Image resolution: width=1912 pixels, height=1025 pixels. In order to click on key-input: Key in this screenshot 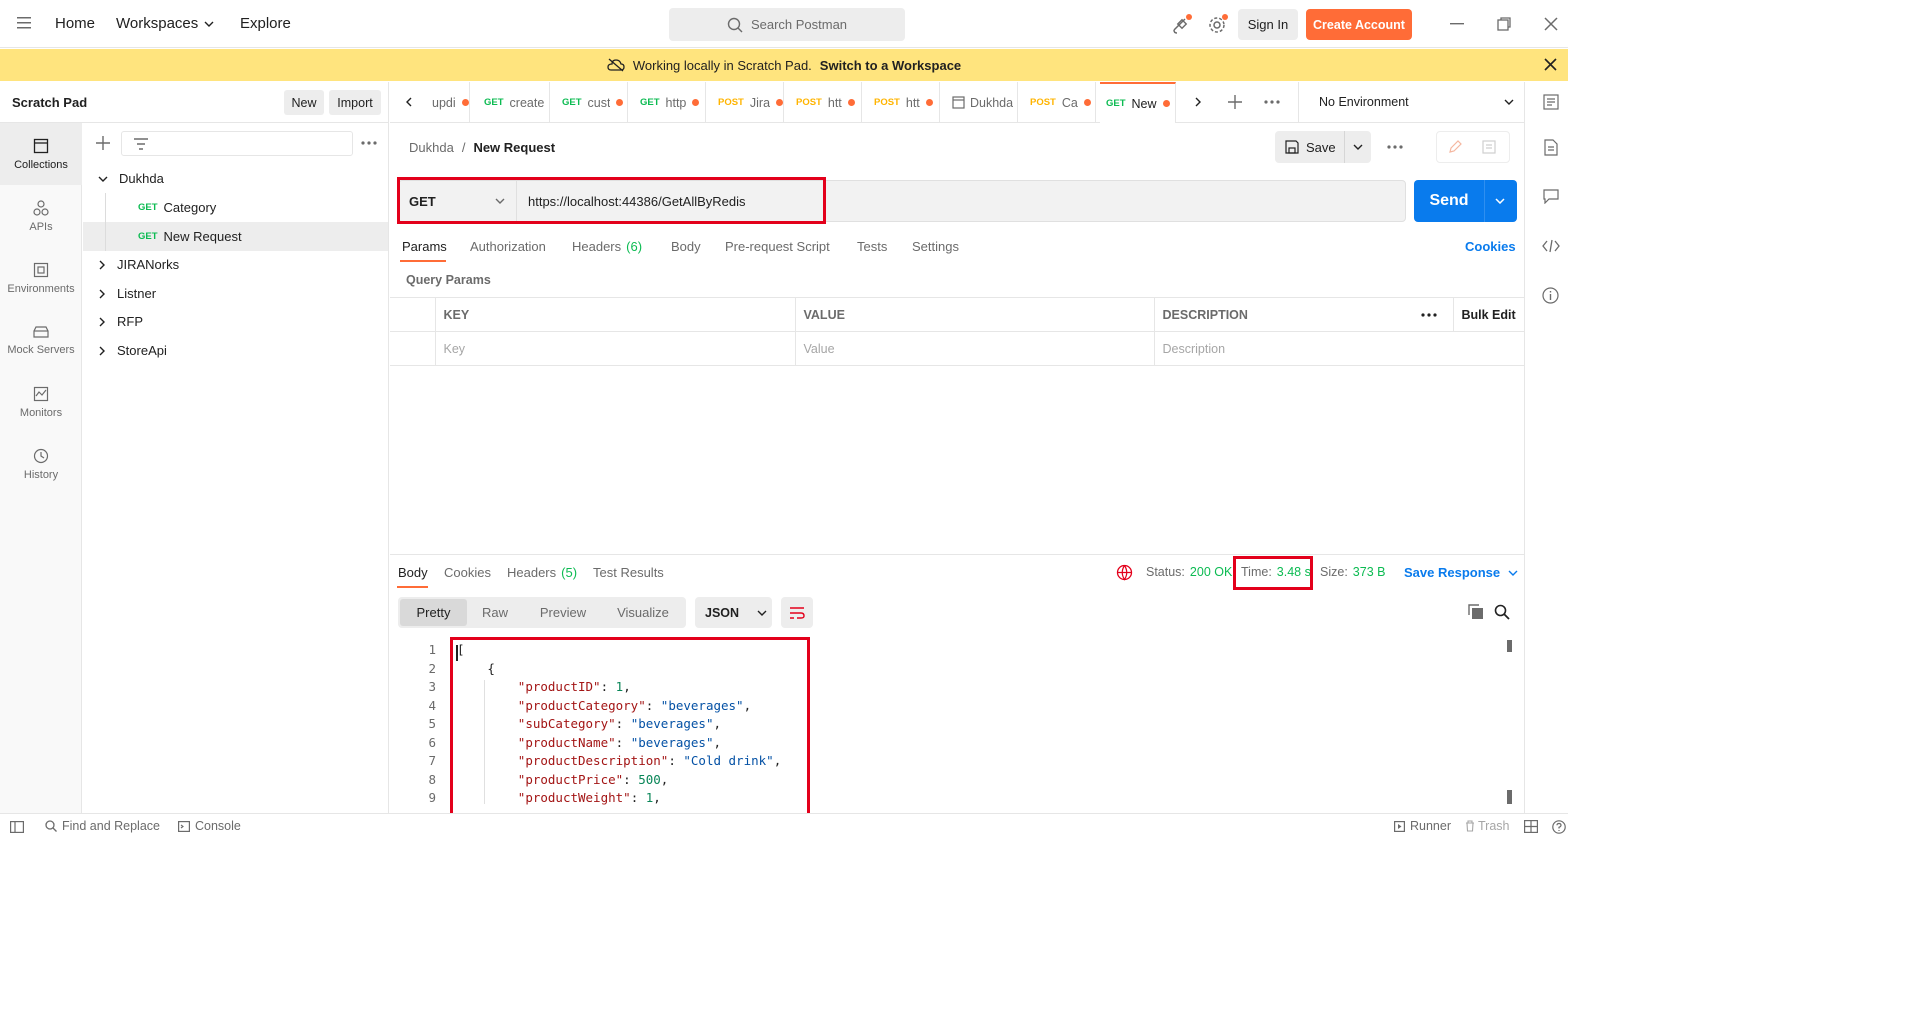, I will do `click(615, 348)`.